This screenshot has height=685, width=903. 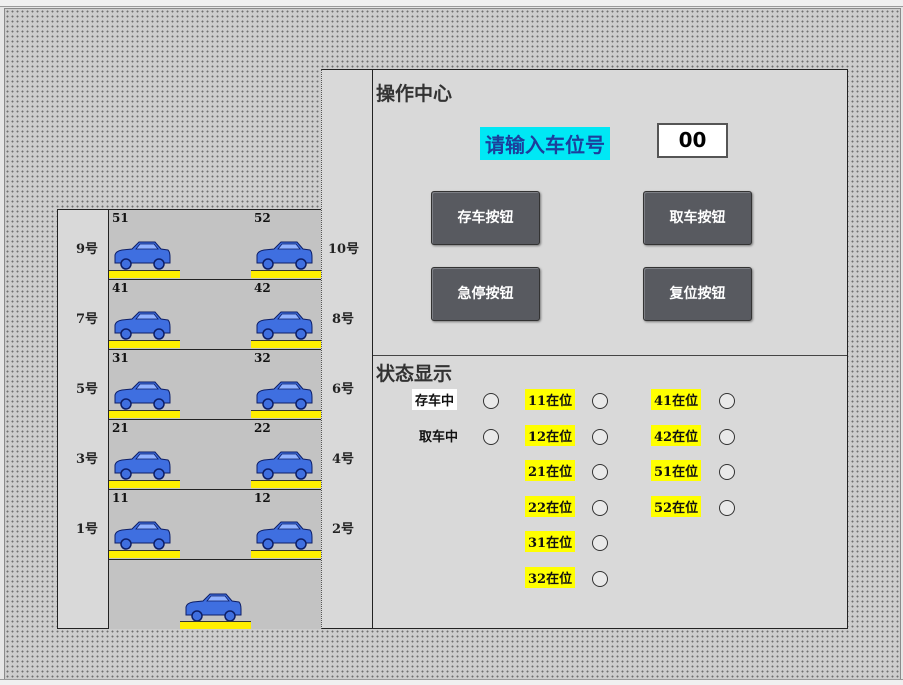 I want to click on slot-11-status: 11在位, so click(x=550, y=399).